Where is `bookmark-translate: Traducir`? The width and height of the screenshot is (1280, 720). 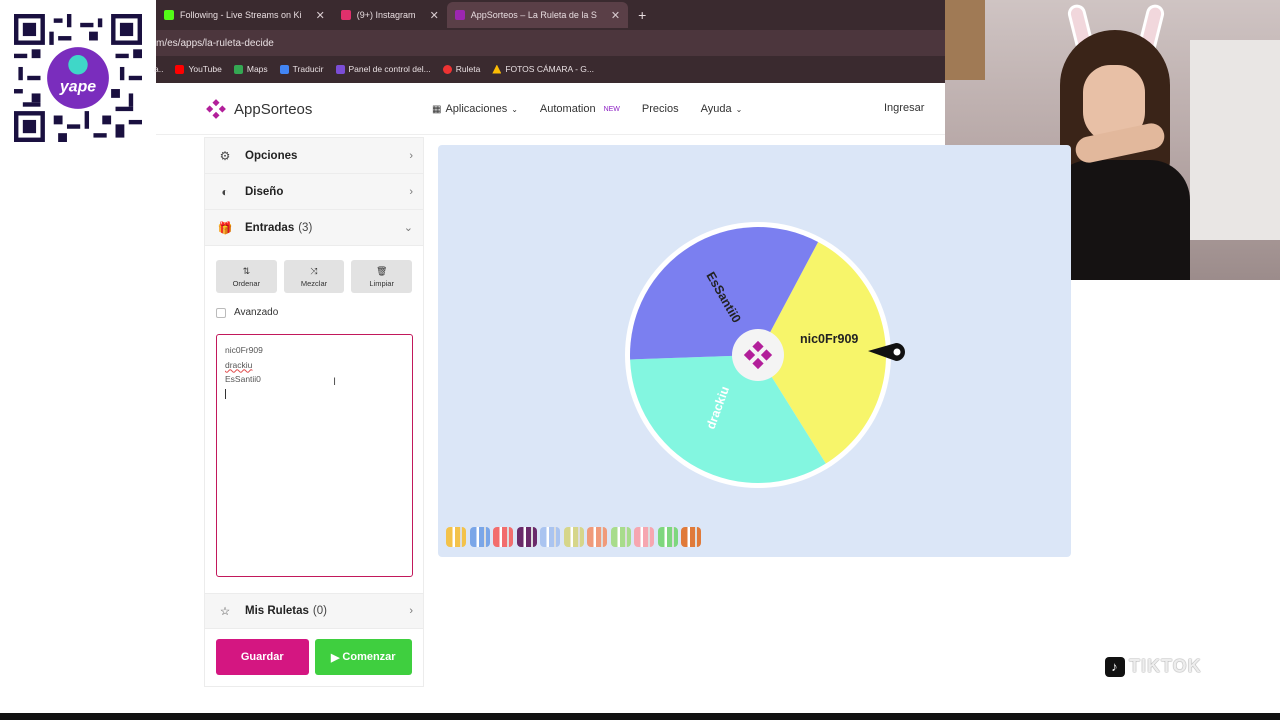 bookmark-translate: Traducir is located at coordinates (301, 69).